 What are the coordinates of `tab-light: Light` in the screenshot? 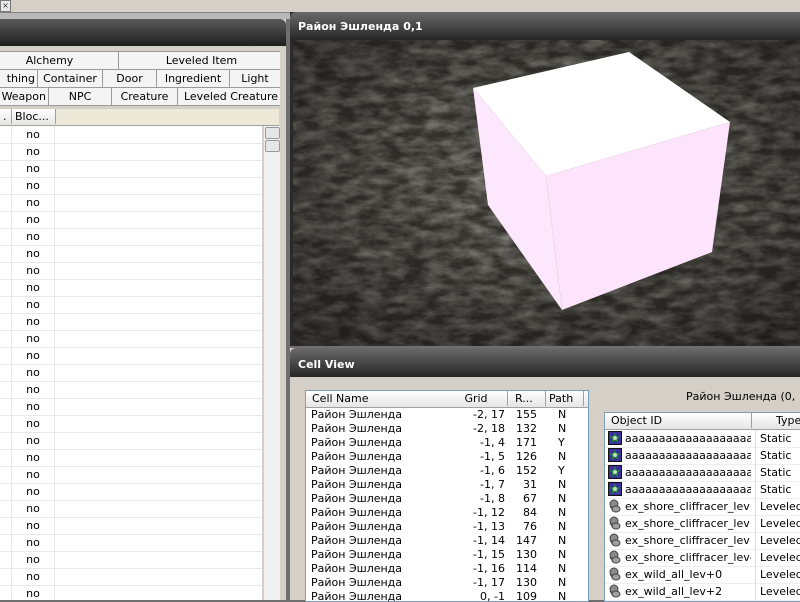 It's located at (255, 78).